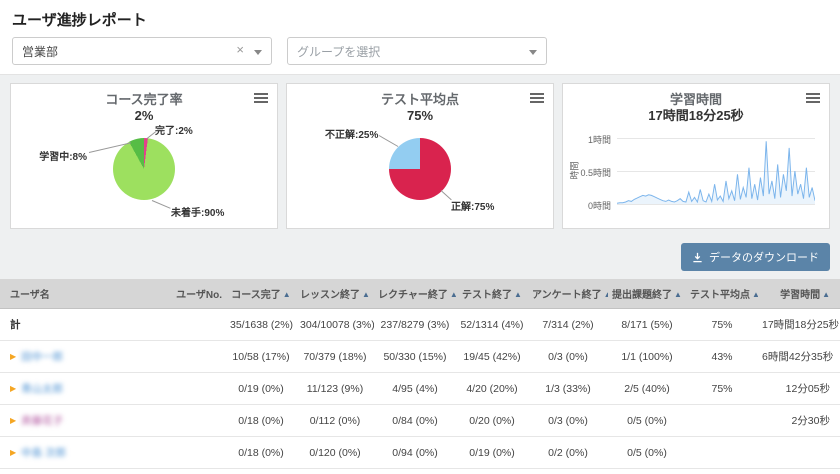 This screenshot has height=474, width=840. I want to click on col-header-9: 学習時間 ▲, so click(799, 294).